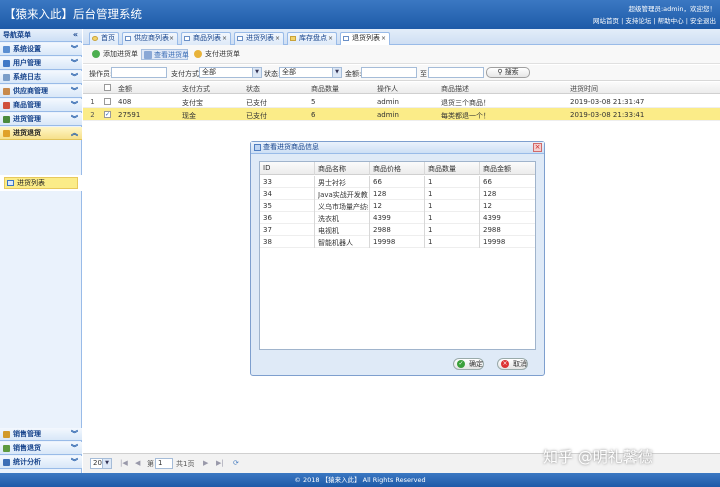 The image size is (720, 487). I want to click on tab-product-list: 商品列表 ×, so click(206, 38).